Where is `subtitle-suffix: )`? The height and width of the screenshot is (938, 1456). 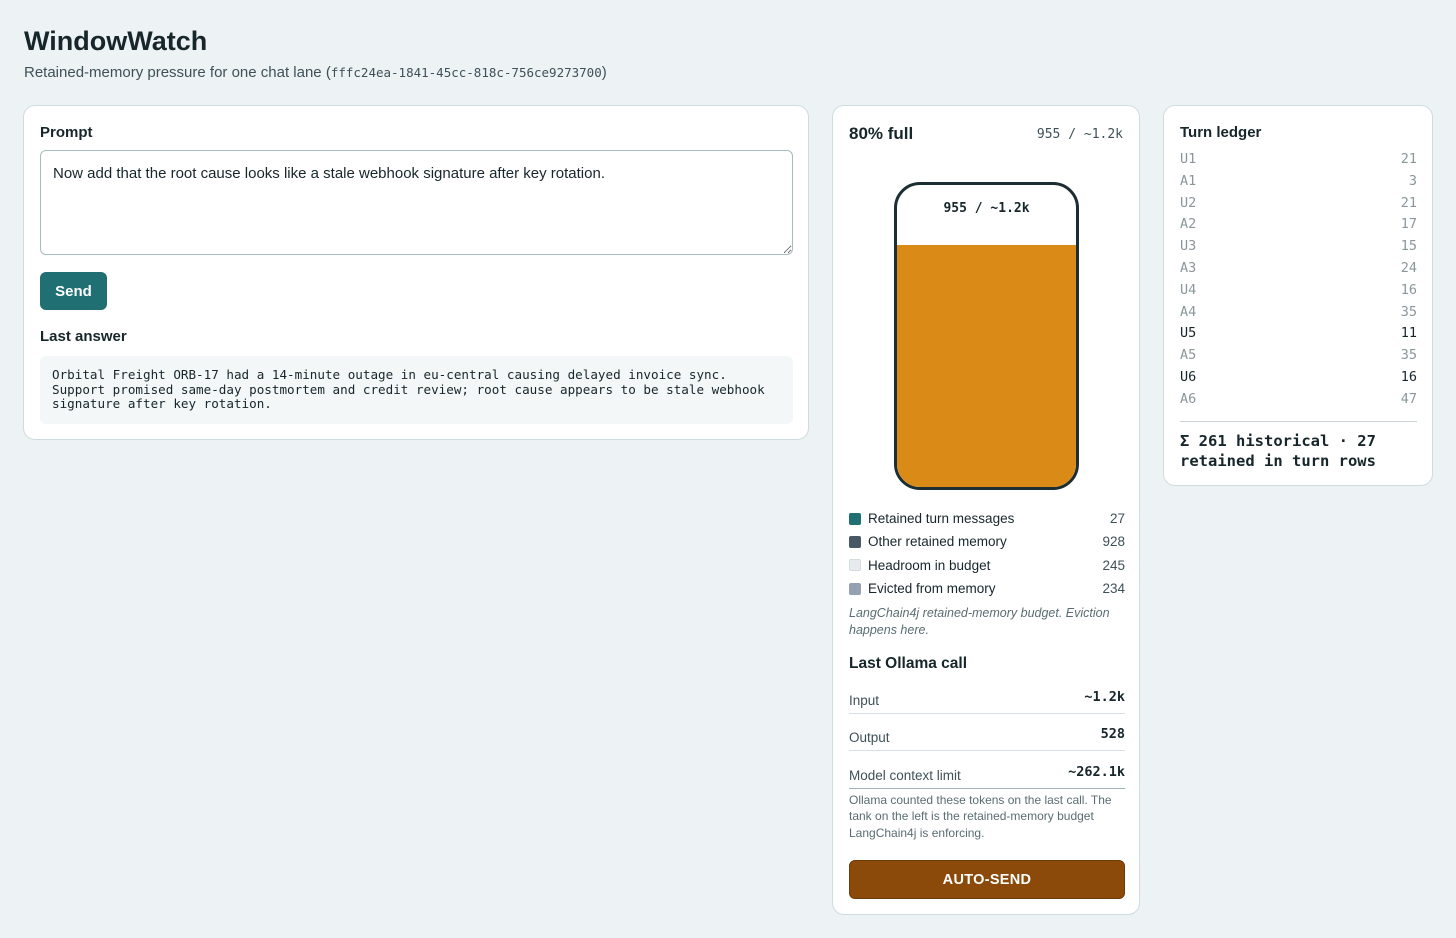
subtitle-suffix: ) is located at coordinates (604, 72).